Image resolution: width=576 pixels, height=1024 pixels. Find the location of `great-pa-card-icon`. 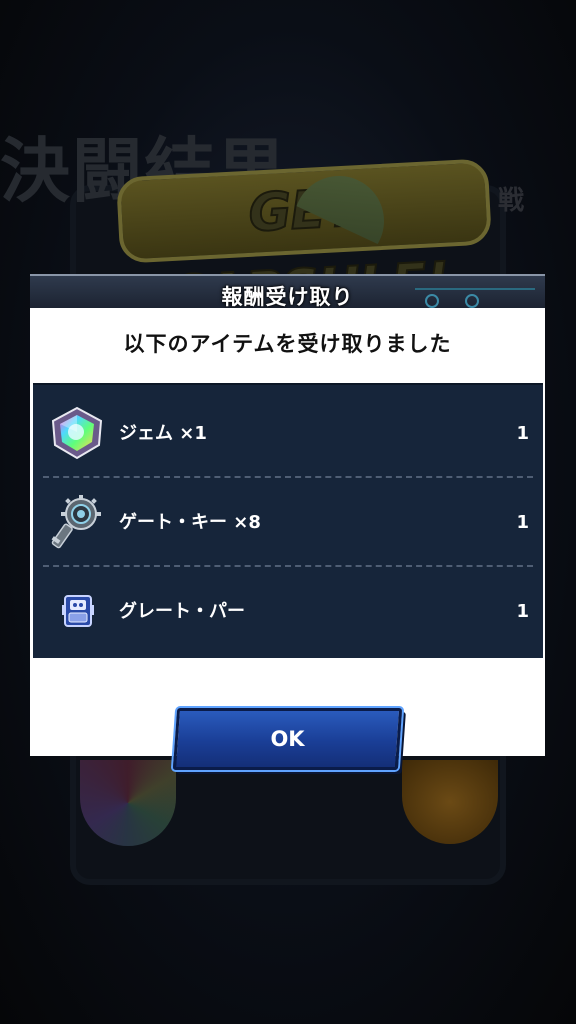

great-pa-card-icon is located at coordinates (77, 611).